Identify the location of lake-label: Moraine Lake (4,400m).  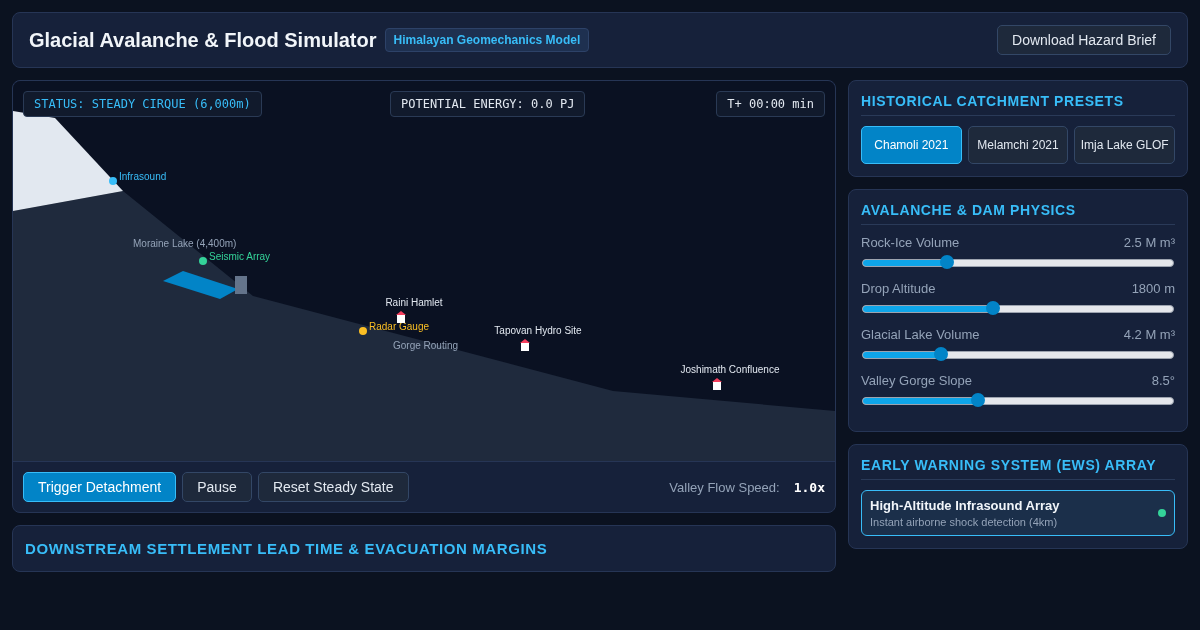
(185, 243).